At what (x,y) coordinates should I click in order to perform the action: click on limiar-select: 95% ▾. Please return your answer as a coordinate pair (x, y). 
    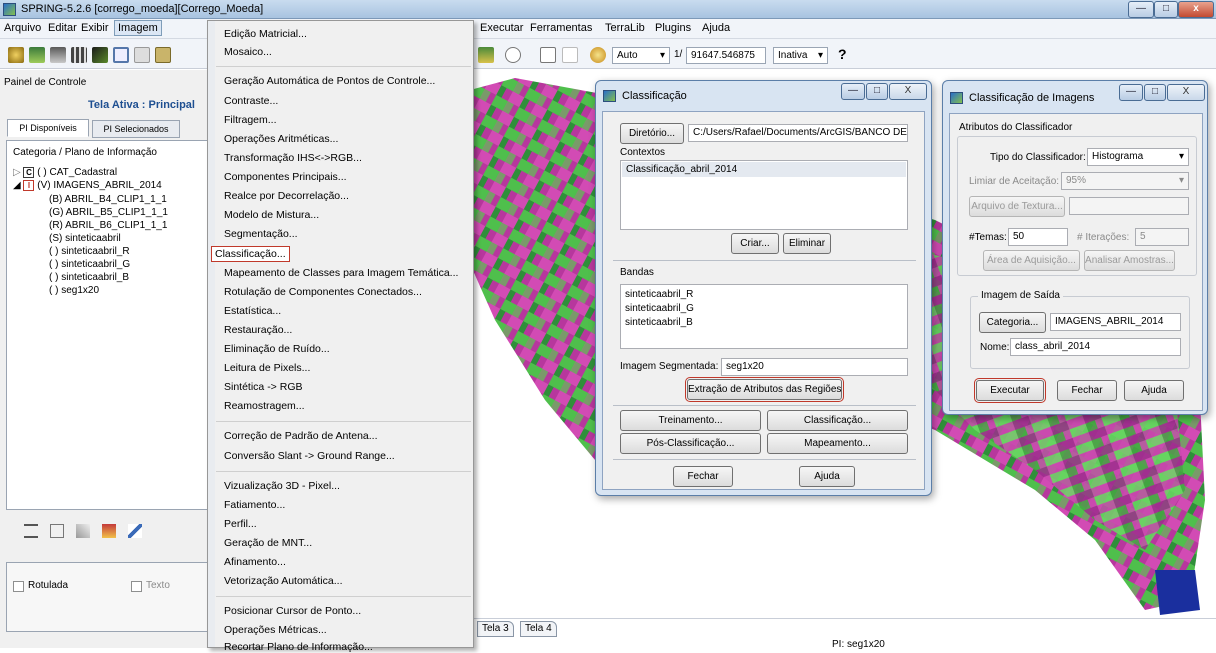
    Looking at the image, I should click on (1125, 181).